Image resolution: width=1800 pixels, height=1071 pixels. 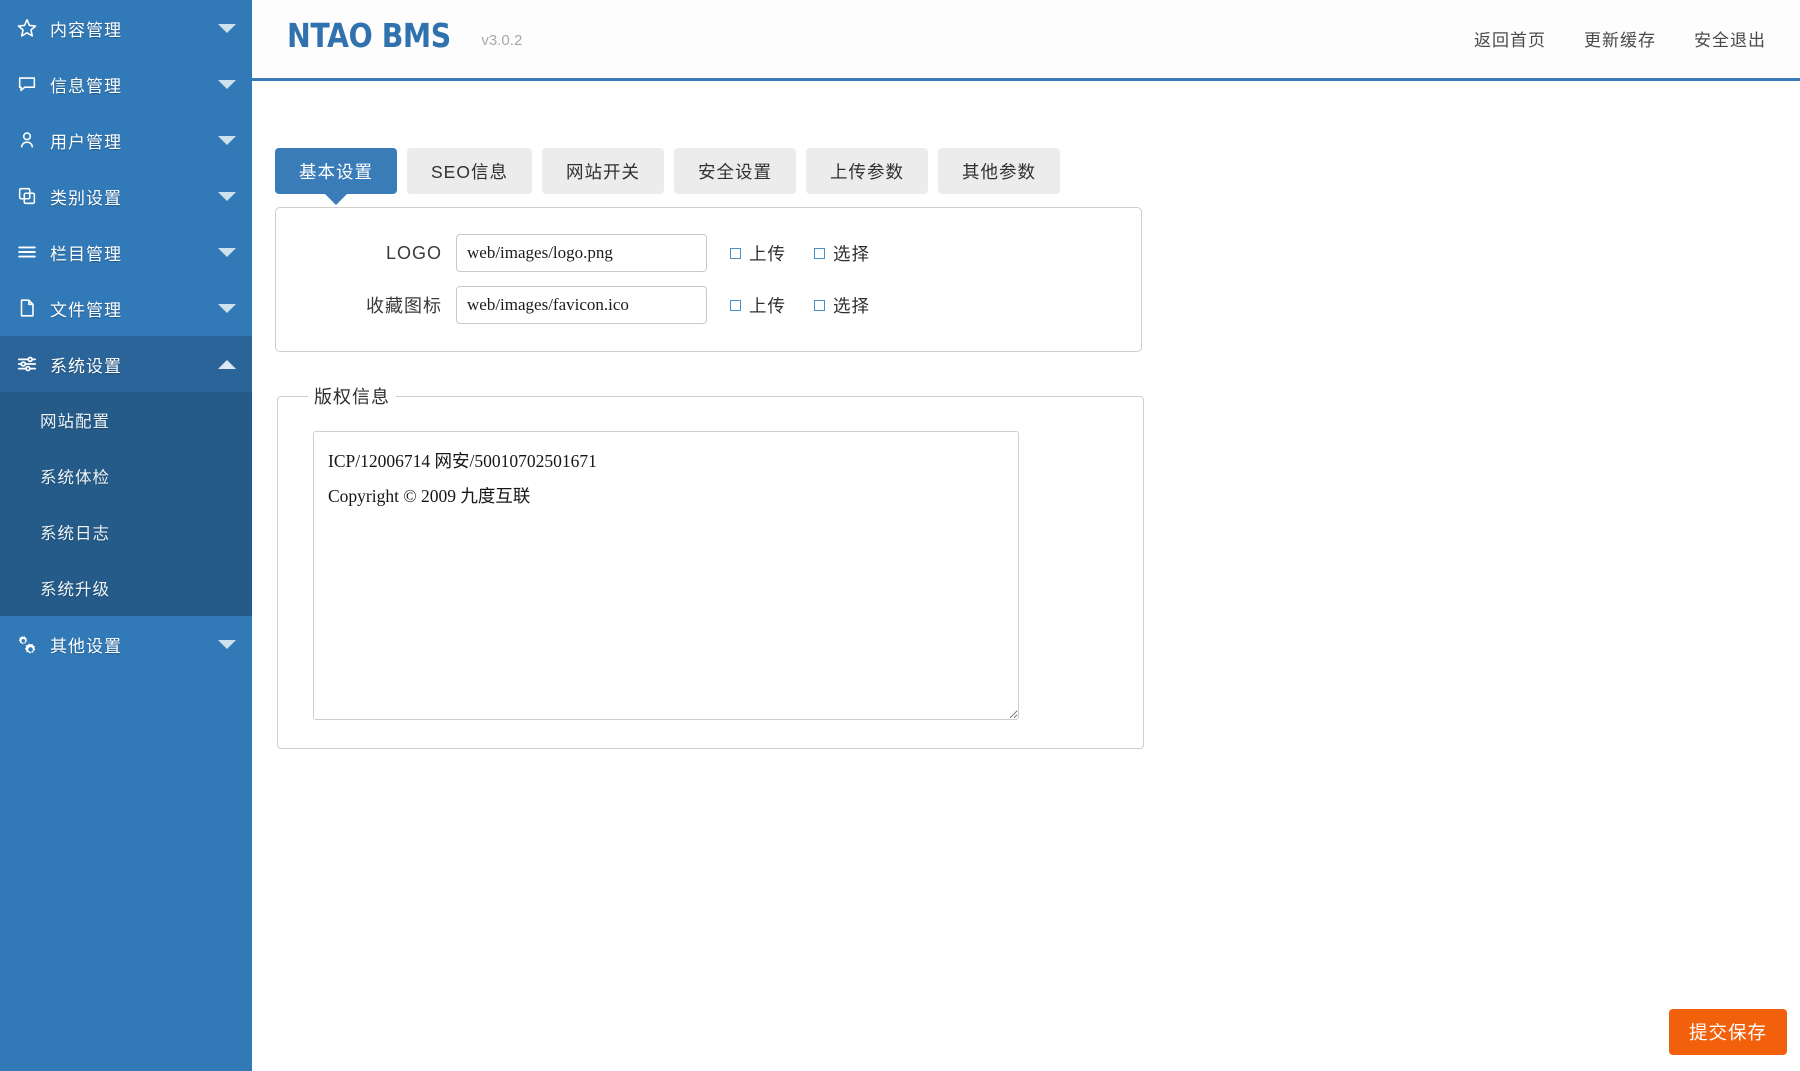 I want to click on tab-site-switch: 网站开关, so click(x=602, y=171).